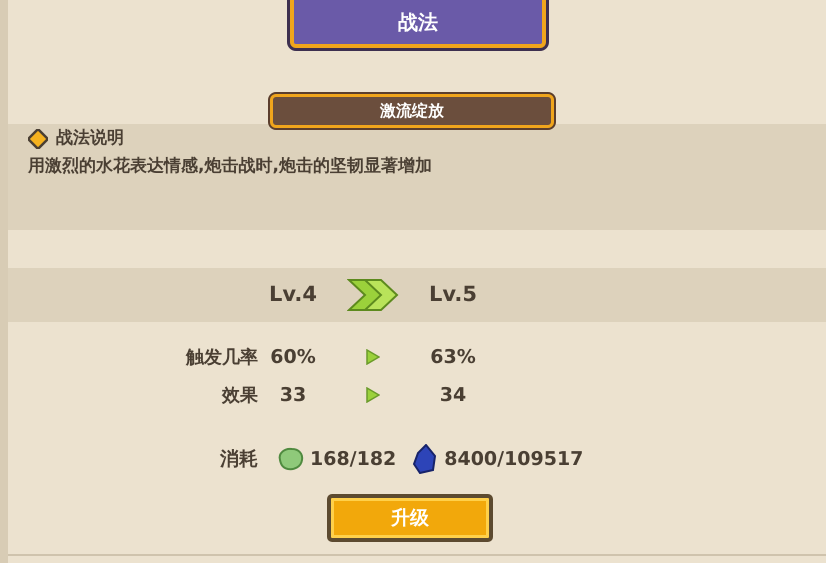  I want to click on description-text: 用激烈的水花表达情感,炮击战时,炮击的坚韧显著增加, so click(230, 166).